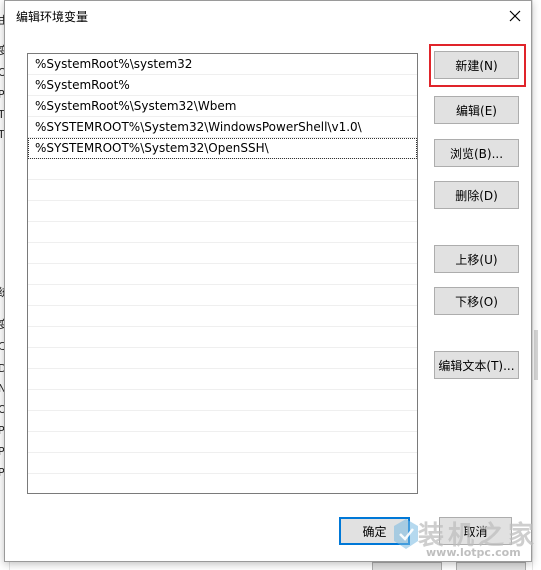 This screenshot has width=541, height=570. I want to click on title-bar: 编辑环境变量, so click(268, 16).